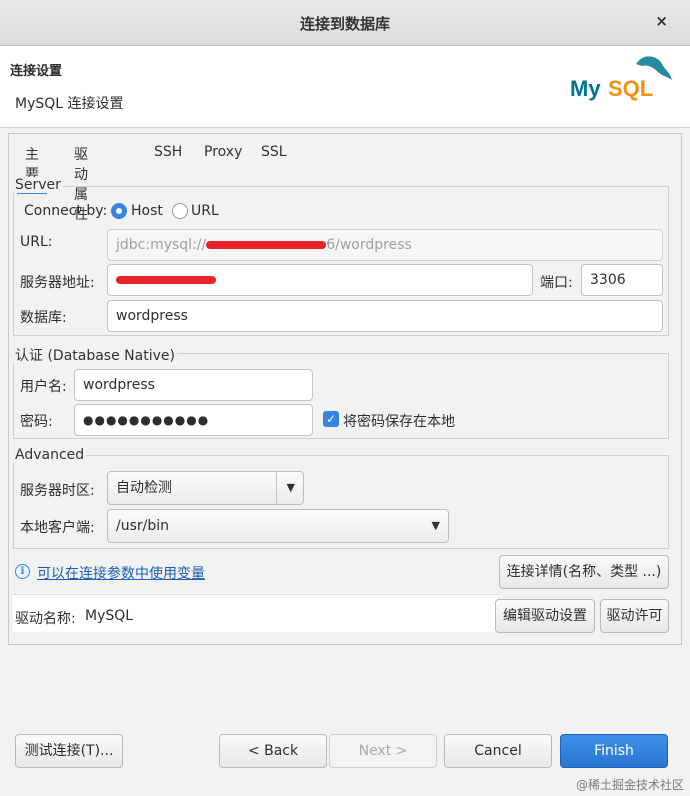  Describe the element at coordinates (43, 387) in the screenshot. I see `username-label: 用户名:` at that location.